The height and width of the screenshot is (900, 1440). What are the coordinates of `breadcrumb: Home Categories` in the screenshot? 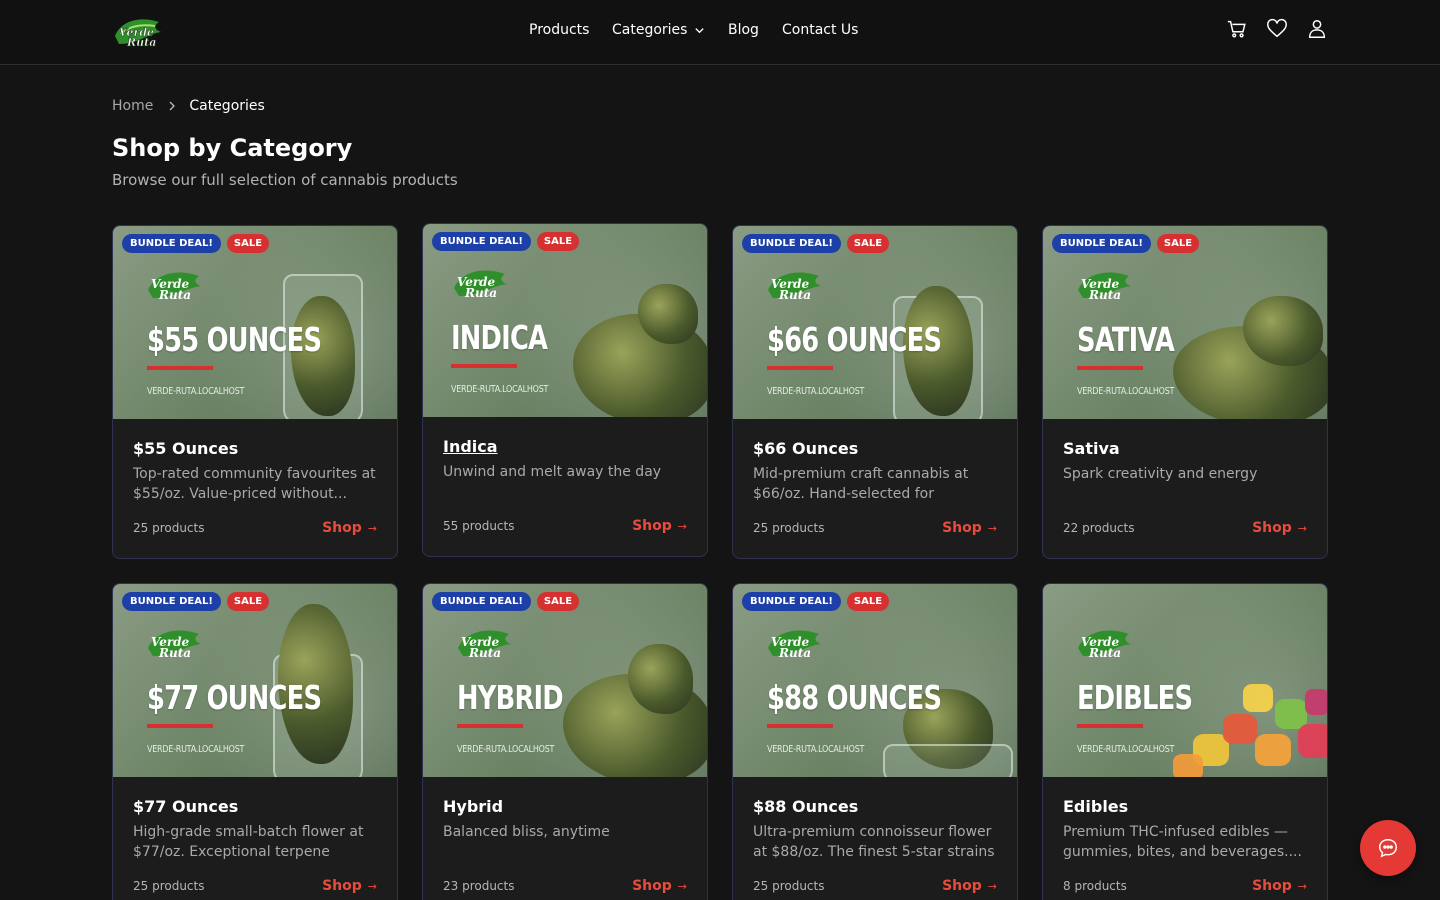 It's located at (188, 106).